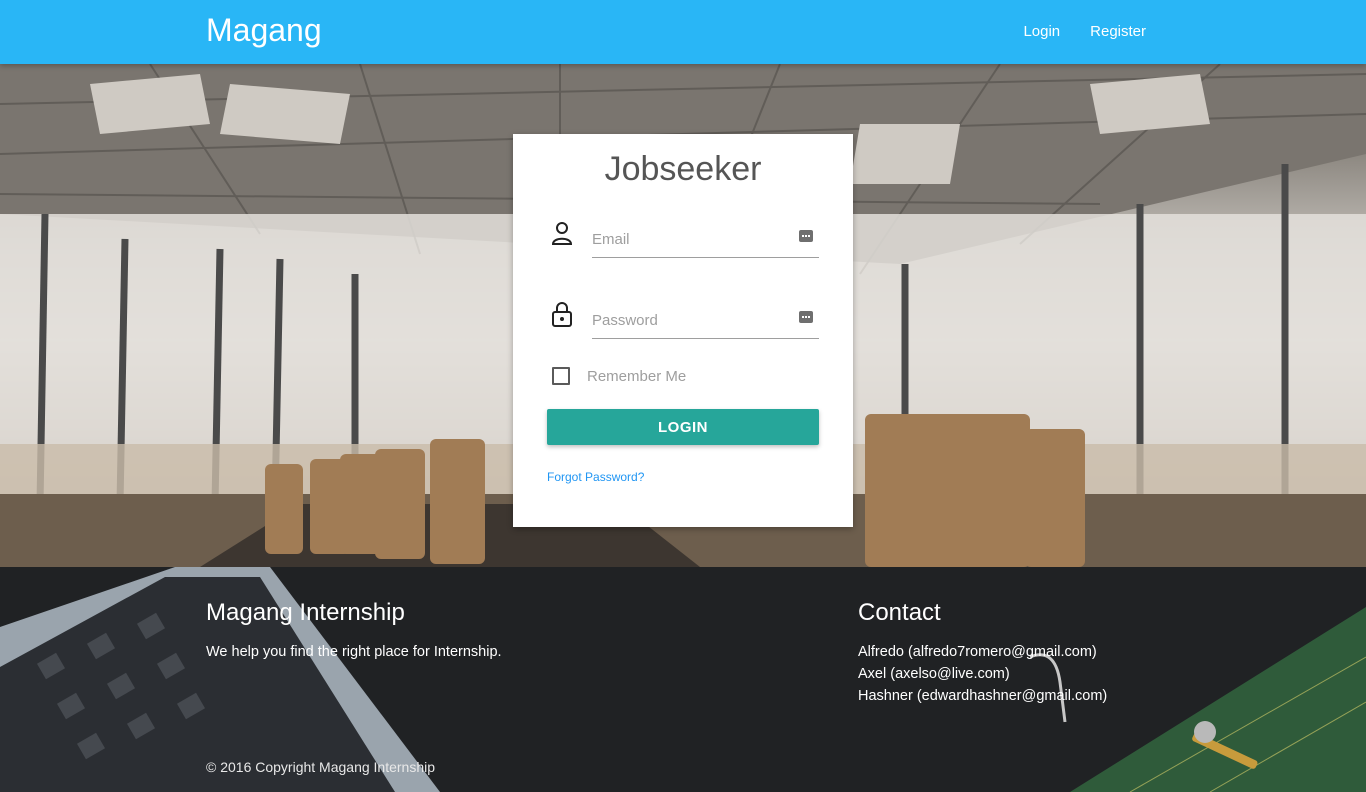 This screenshot has height=792, width=1366. What do you see at coordinates (683, 427) in the screenshot?
I see `login-button: Login` at bounding box center [683, 427].